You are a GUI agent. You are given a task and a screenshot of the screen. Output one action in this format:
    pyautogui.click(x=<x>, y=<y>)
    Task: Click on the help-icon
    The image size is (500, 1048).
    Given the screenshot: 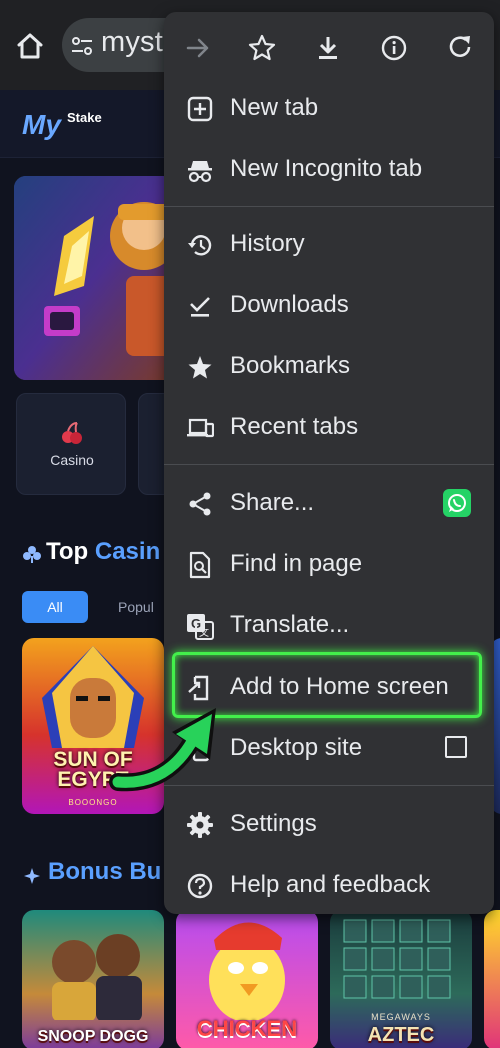 What is the action you would take?
    pyautogui.click(x=200, y=886)
    